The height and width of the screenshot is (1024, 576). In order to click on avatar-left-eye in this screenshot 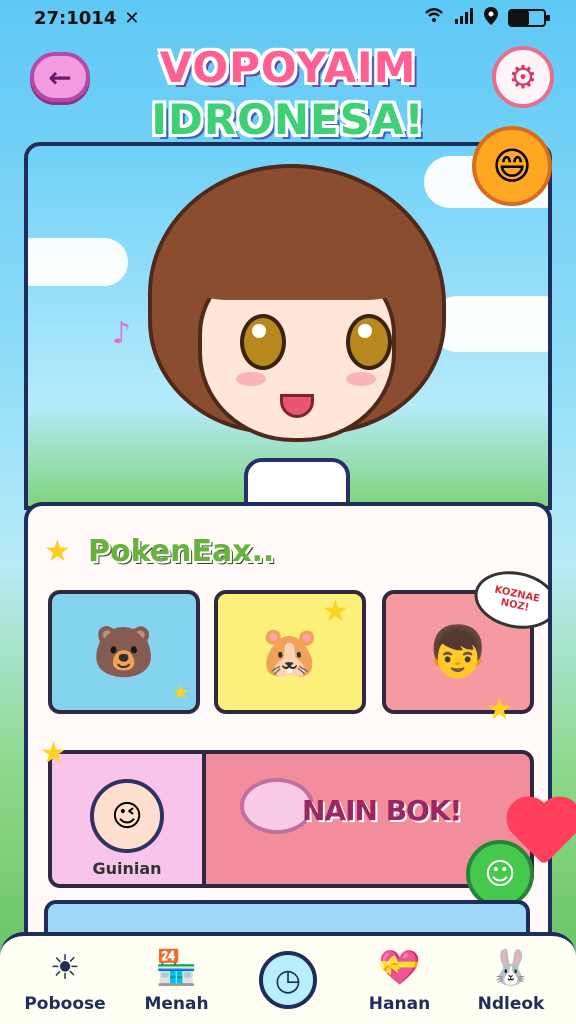, I will do `click(263, 342)`.